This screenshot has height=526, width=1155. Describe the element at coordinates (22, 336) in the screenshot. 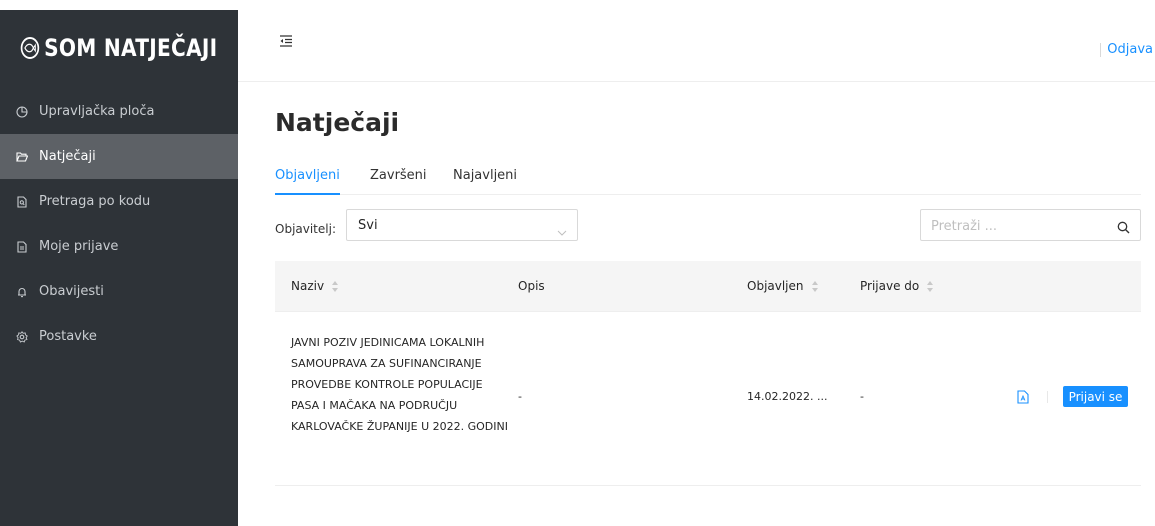

I see `gear-icon` at that location.